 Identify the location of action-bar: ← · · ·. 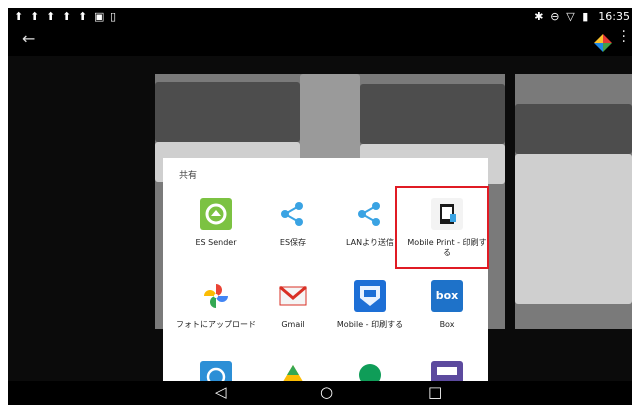
(320, 40).